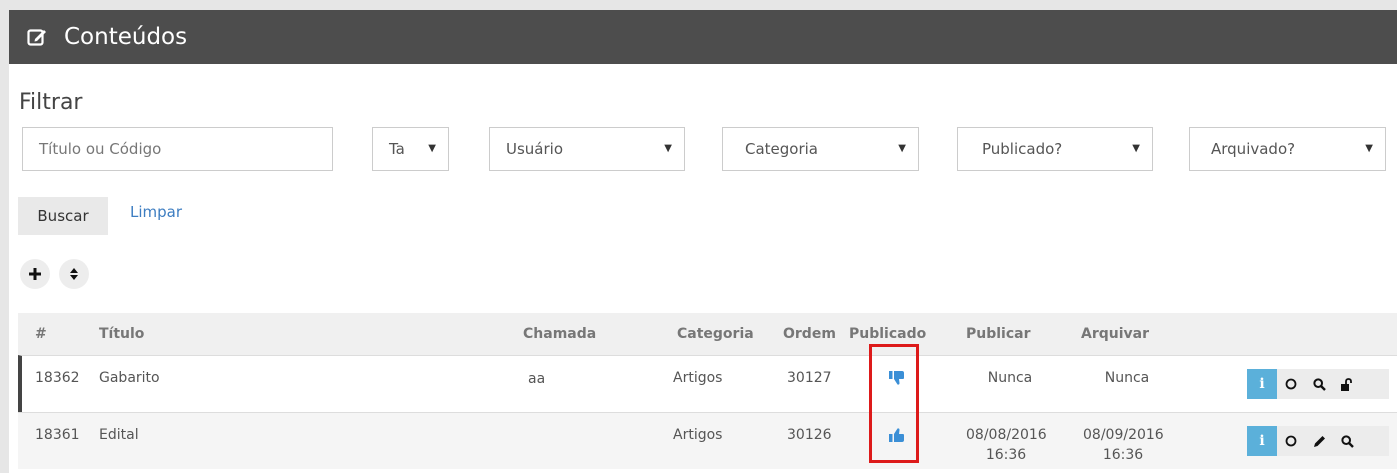  What do you see at coordinates (1010, 378) in the screenshot?
I see `row-publish-date: Nunca` at bounding box center [1010, 378].